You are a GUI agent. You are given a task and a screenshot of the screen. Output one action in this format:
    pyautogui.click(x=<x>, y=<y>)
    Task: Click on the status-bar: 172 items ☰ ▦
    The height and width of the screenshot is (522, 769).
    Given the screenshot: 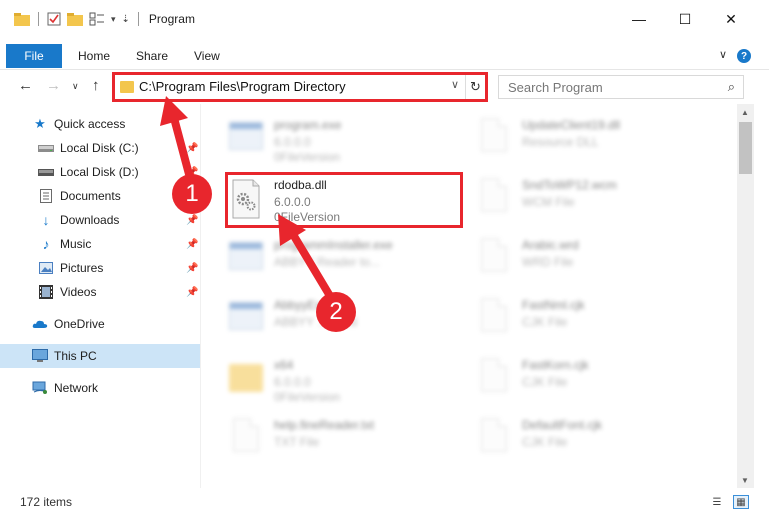 What is the action you would take?
    pyautogui.click(x=384, y=505)
    